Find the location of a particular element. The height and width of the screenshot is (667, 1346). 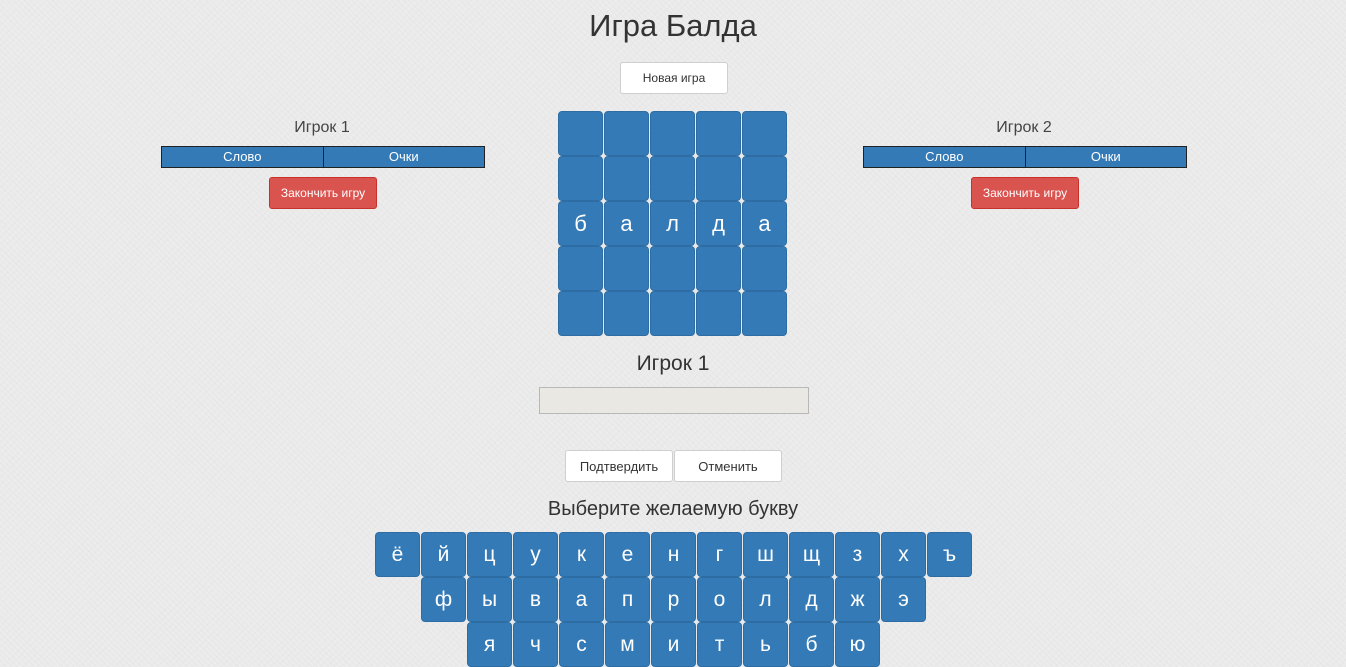

letter-key: э is located at coordinates (903, 599).